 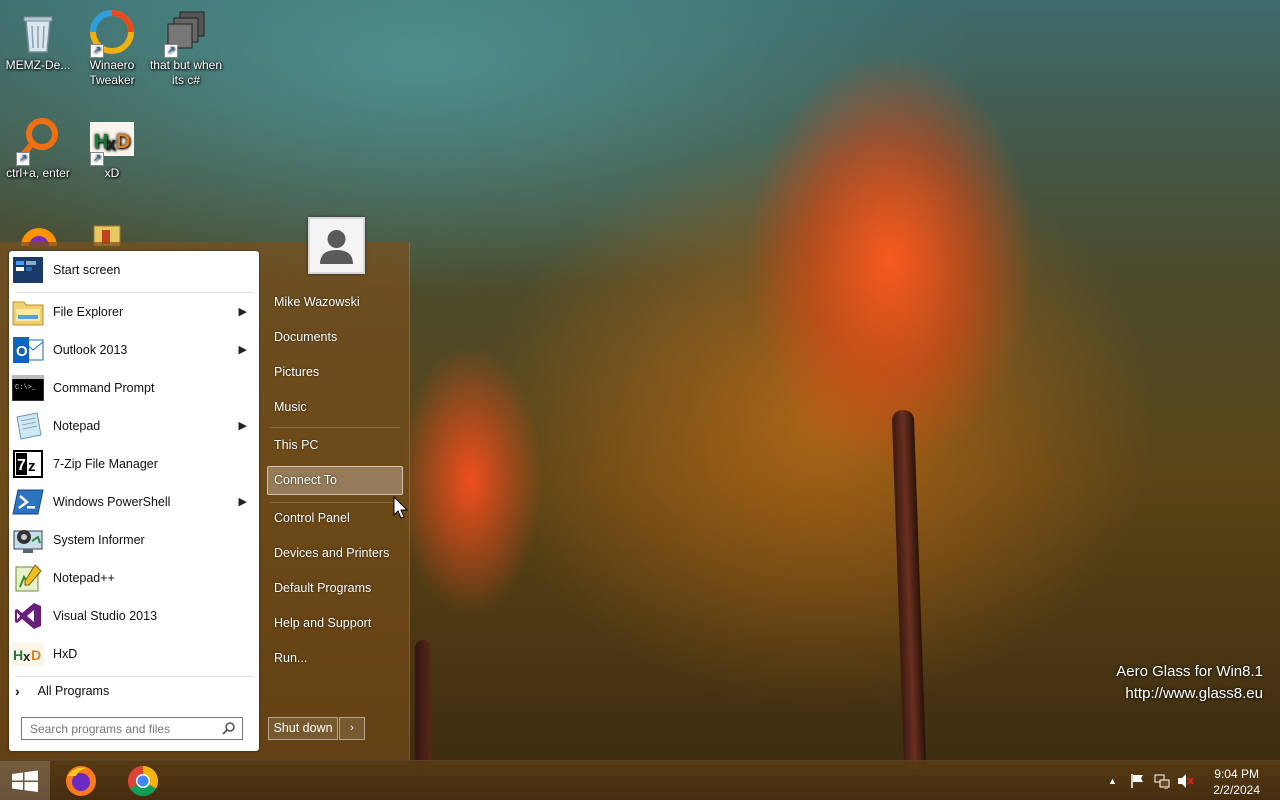 I want to click on volume-muted-icon, so click(x=1186, y=781).